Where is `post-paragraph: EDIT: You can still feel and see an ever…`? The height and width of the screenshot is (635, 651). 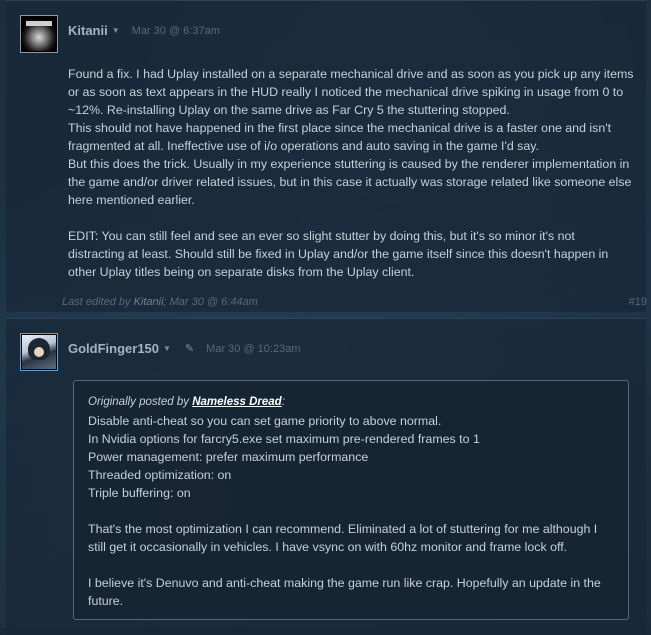
post-paragraph: EDIT: You can still feel and see an ever… is located at coordinates (338, 254).